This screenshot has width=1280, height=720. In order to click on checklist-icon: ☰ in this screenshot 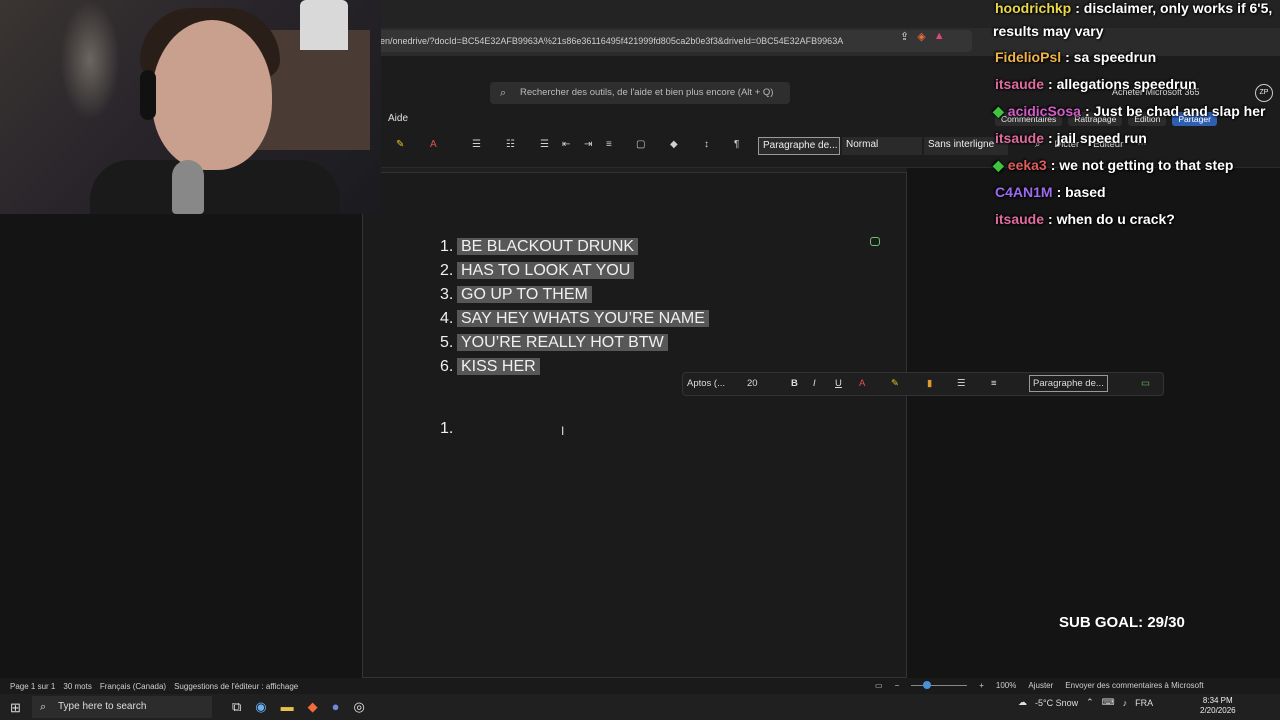, I will do `click(544, 144)`.